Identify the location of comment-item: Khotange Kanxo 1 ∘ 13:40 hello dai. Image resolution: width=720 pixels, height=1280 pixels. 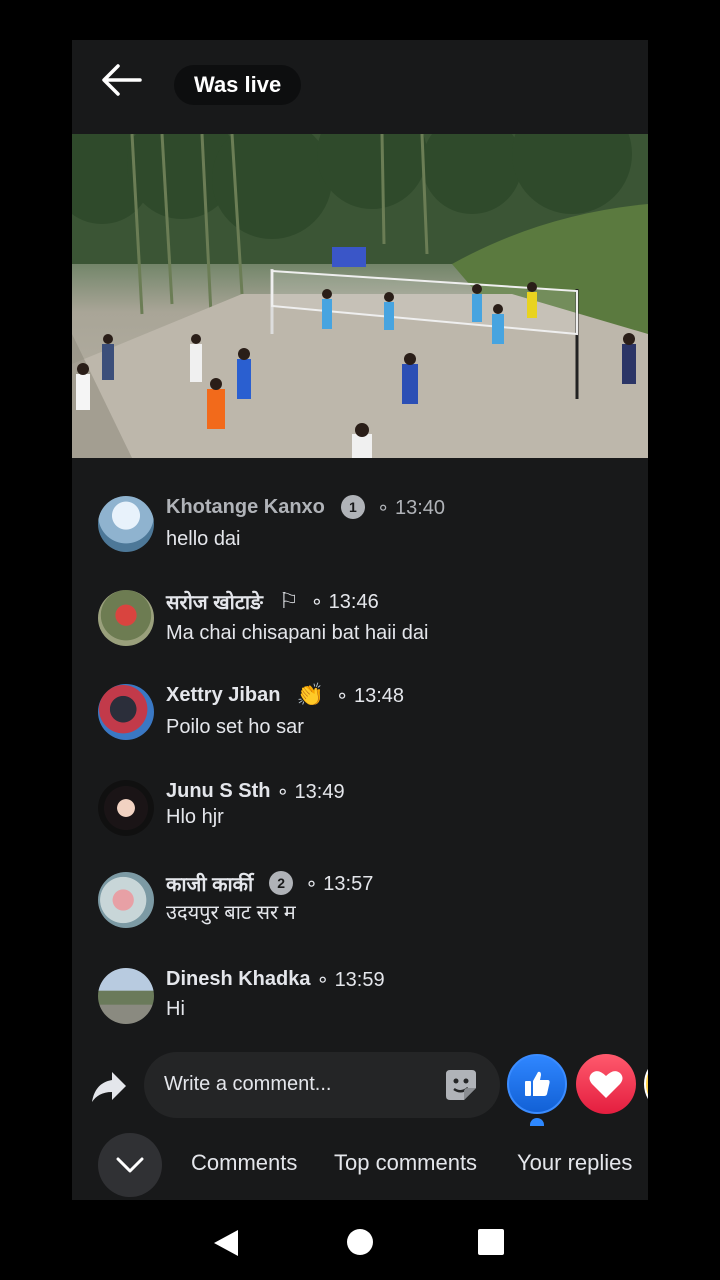
(368, 520).